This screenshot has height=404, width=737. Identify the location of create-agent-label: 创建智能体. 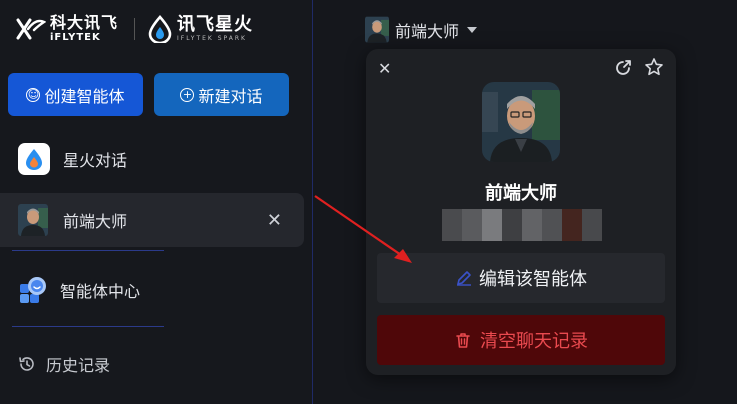
(84, 96).